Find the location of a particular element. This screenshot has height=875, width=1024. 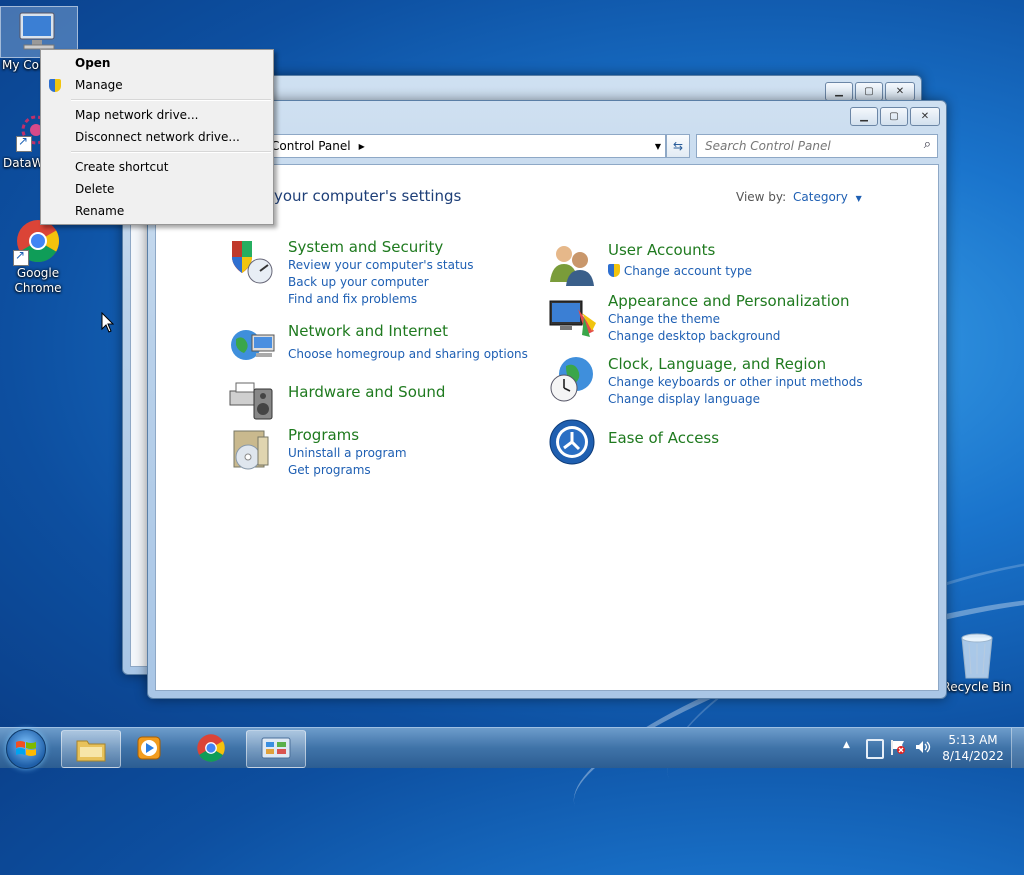

menu-item-label: Manage is located at coordinates (99, 85).